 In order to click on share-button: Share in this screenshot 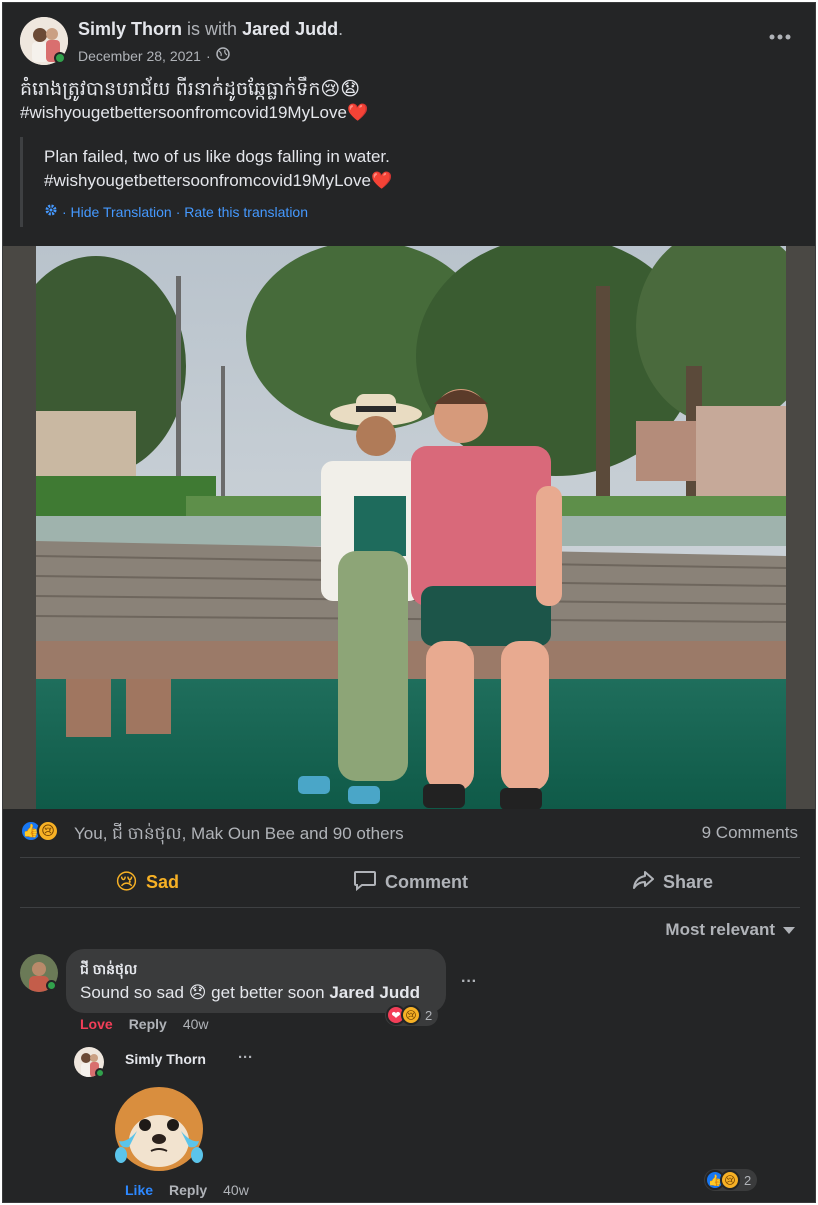, I will do `click(672, 882)`.